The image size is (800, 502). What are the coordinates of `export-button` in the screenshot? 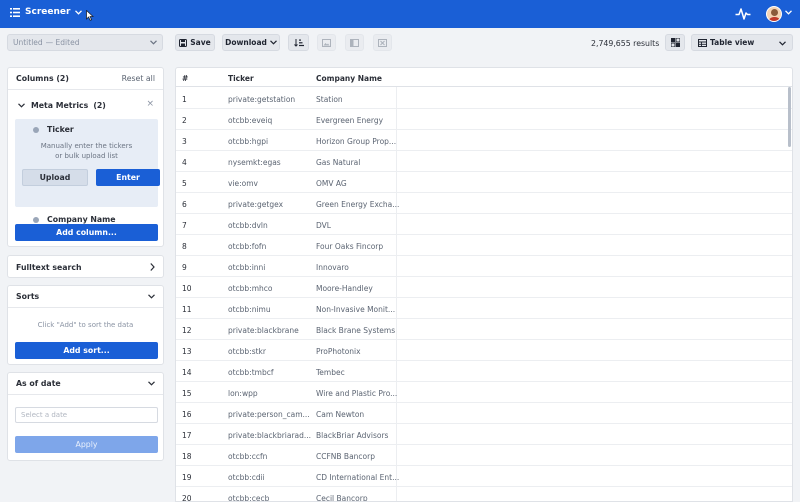 It's located at (382, 42).